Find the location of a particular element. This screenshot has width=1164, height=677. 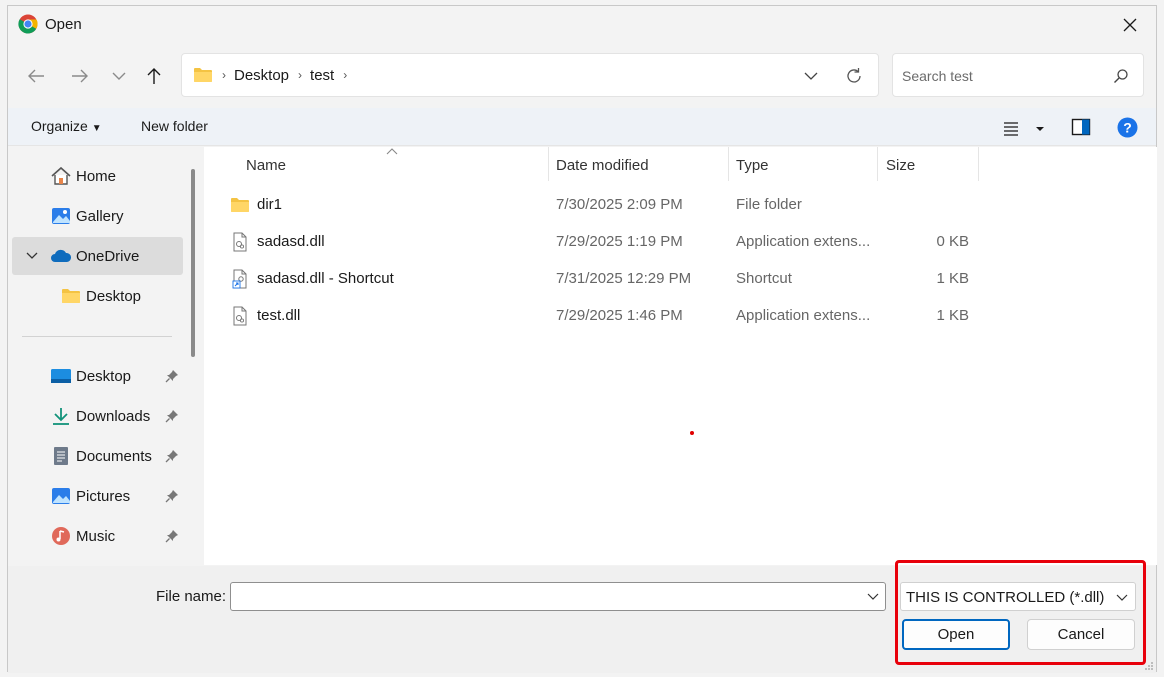

document-icon is located at coordinates (61, 456).